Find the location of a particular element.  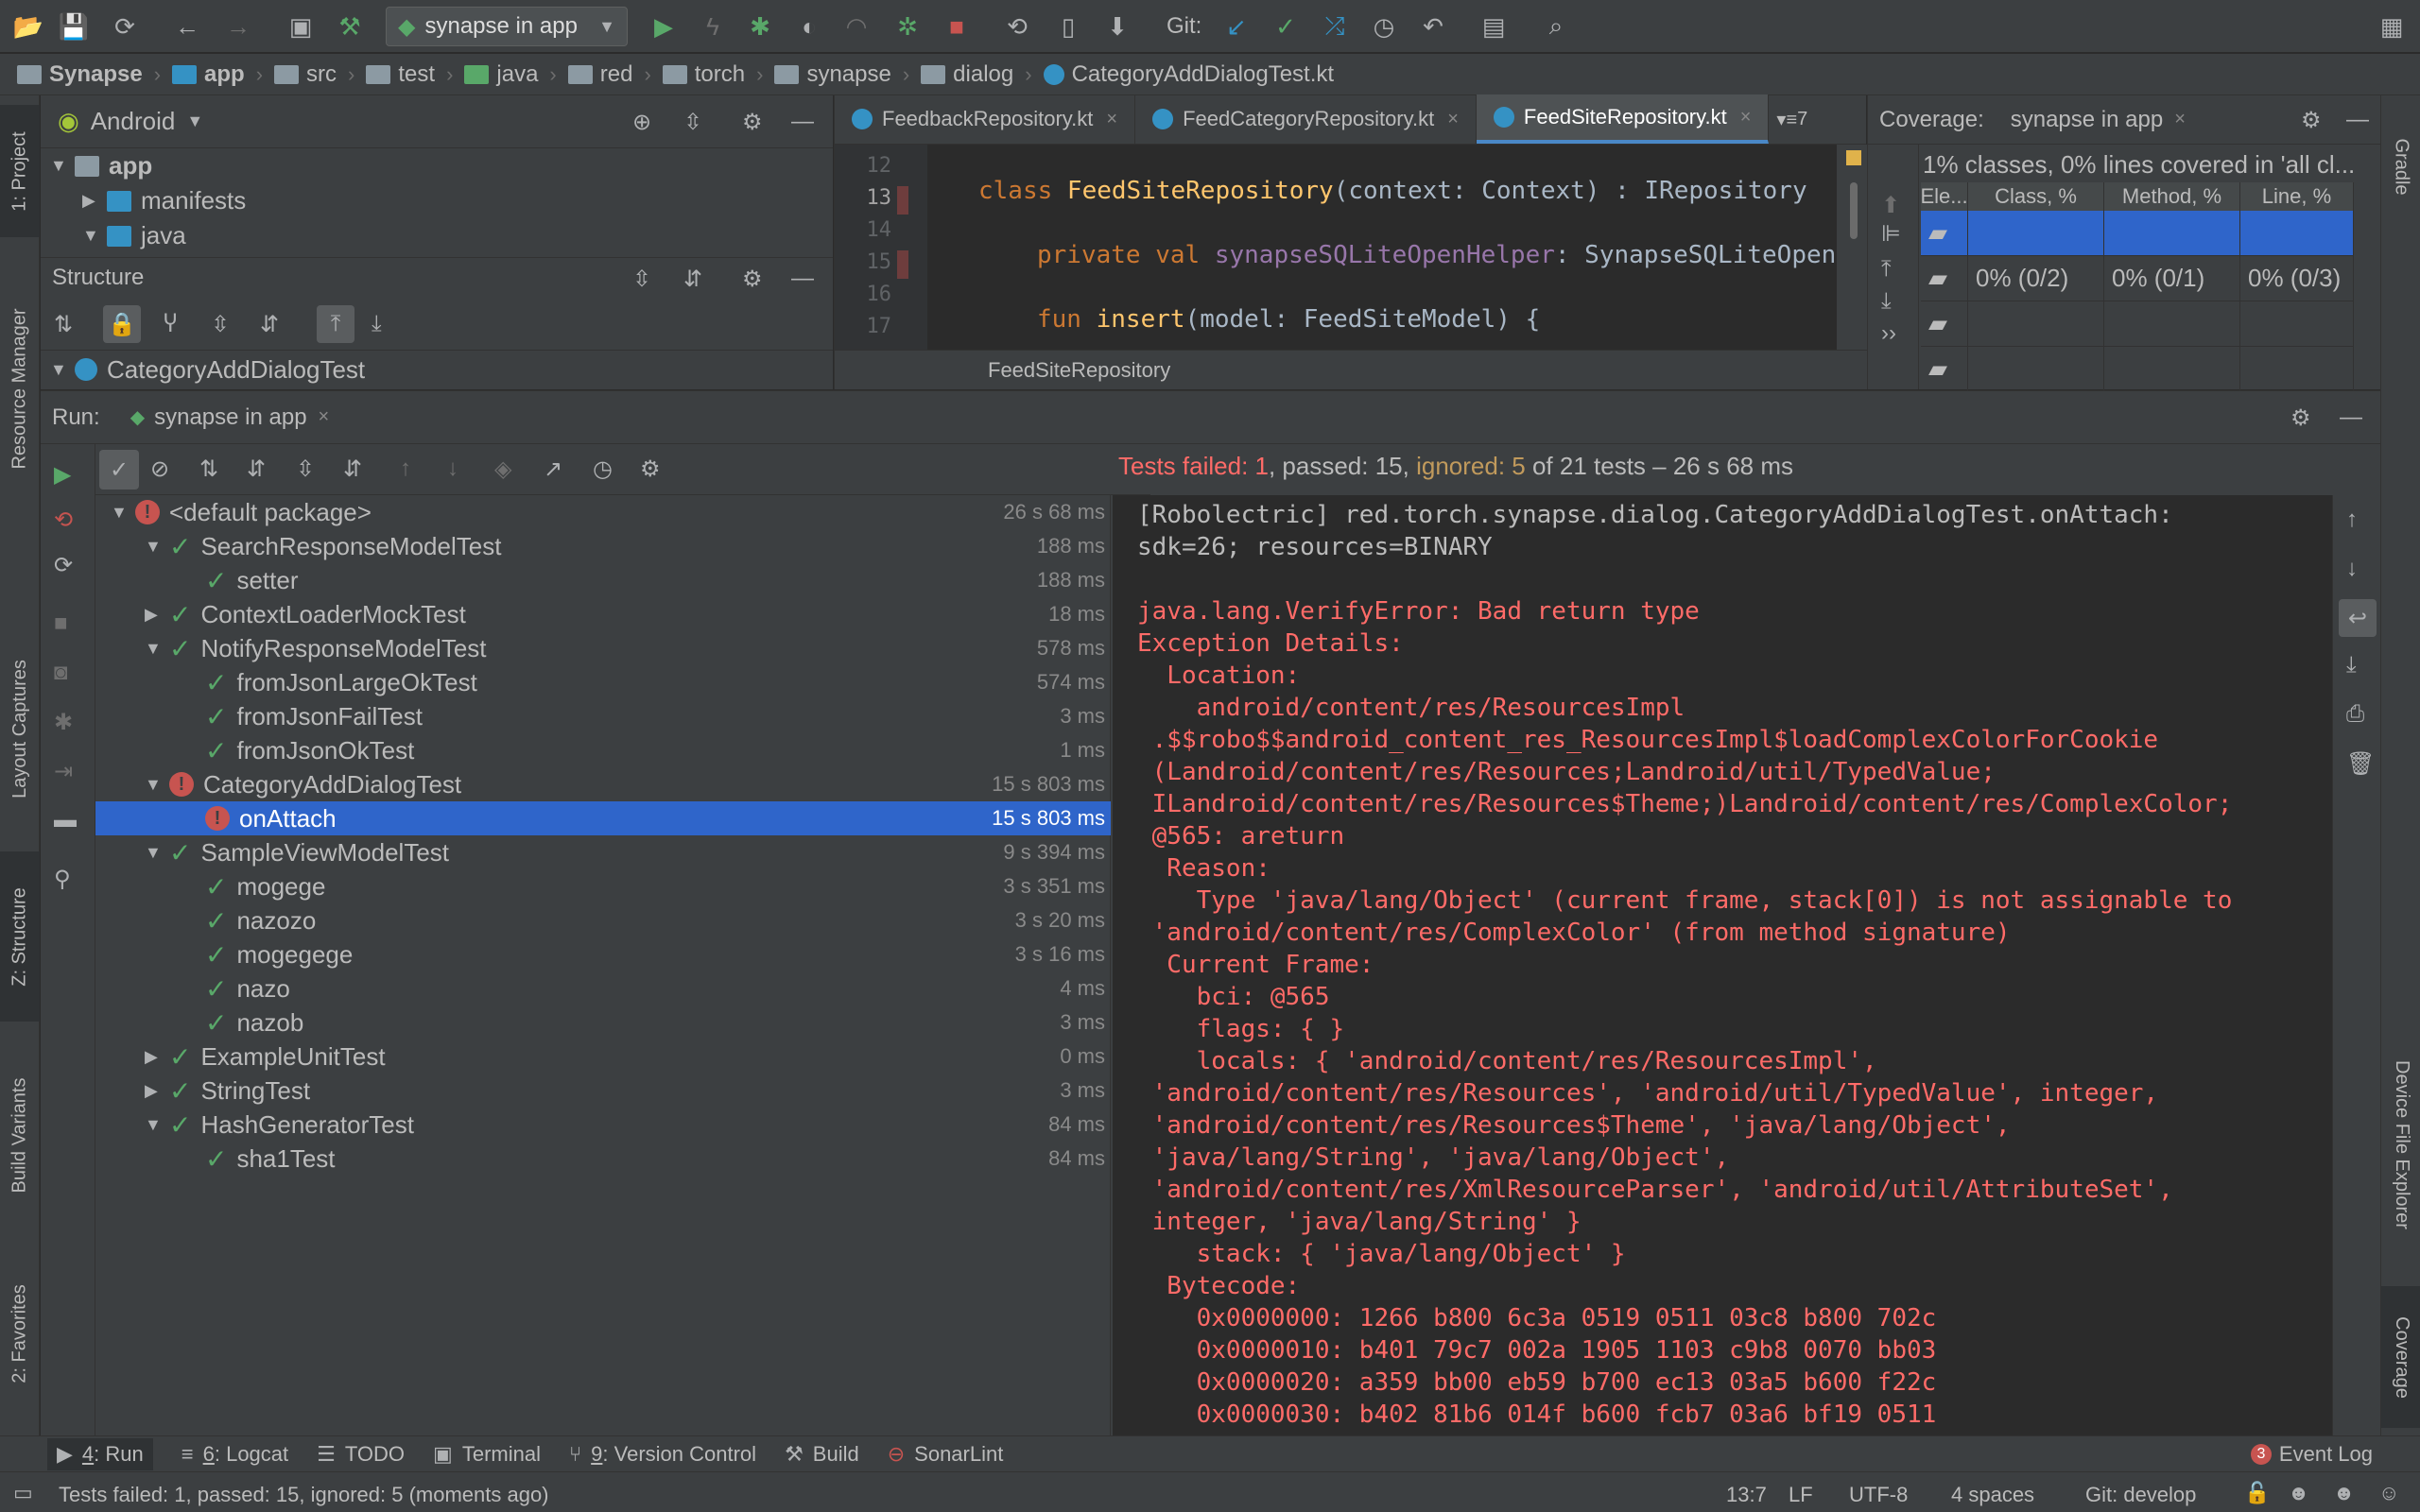

tab-event-log: 3 Event Log is located at coordinates (2311, 1454).